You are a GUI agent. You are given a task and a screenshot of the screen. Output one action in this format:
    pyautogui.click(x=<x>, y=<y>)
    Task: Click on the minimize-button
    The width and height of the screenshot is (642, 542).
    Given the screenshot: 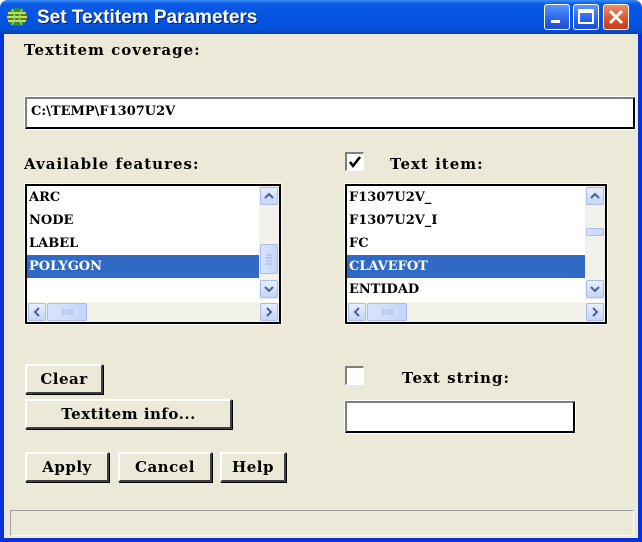 What is the action you would take?
    pyautogui.click(x=557, y=17)
    